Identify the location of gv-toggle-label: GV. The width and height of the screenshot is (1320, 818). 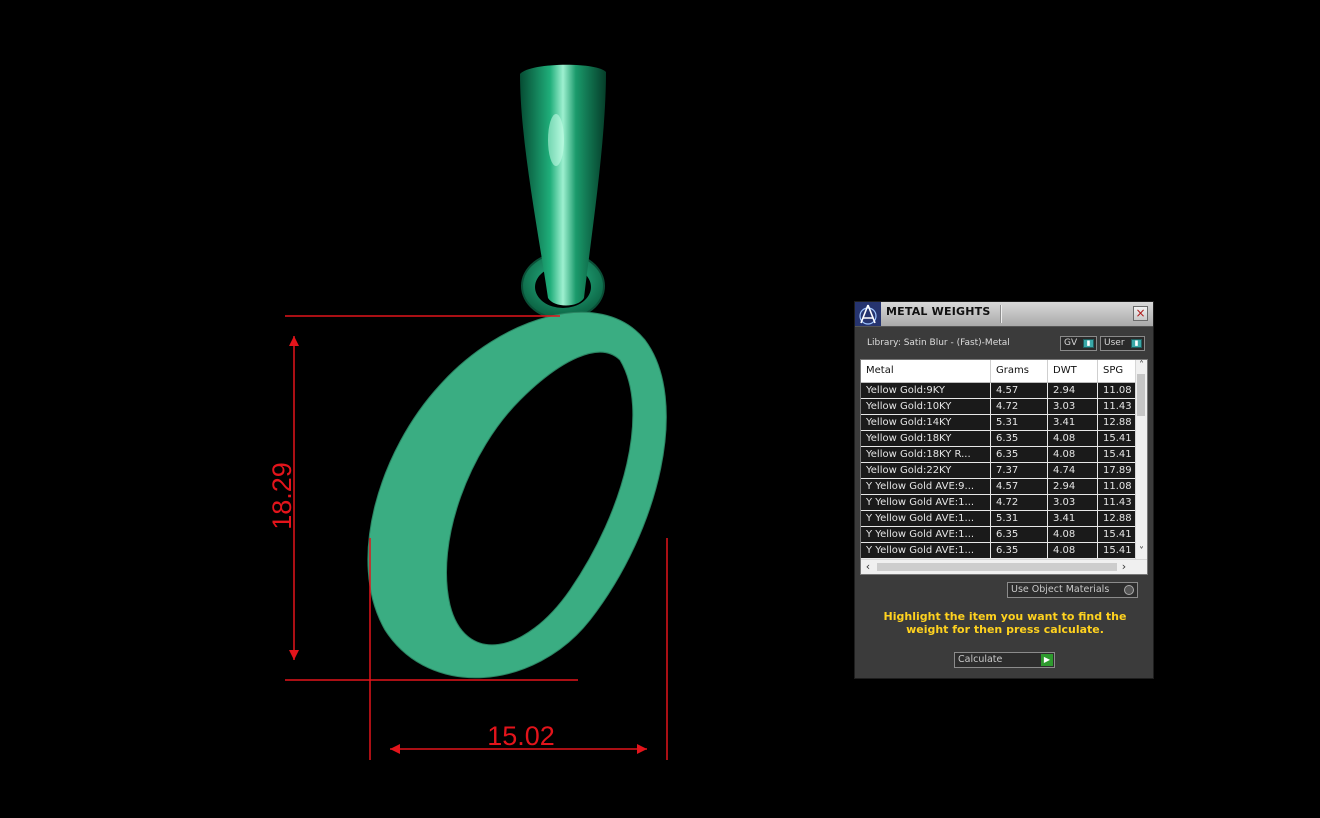
(1071, 343).